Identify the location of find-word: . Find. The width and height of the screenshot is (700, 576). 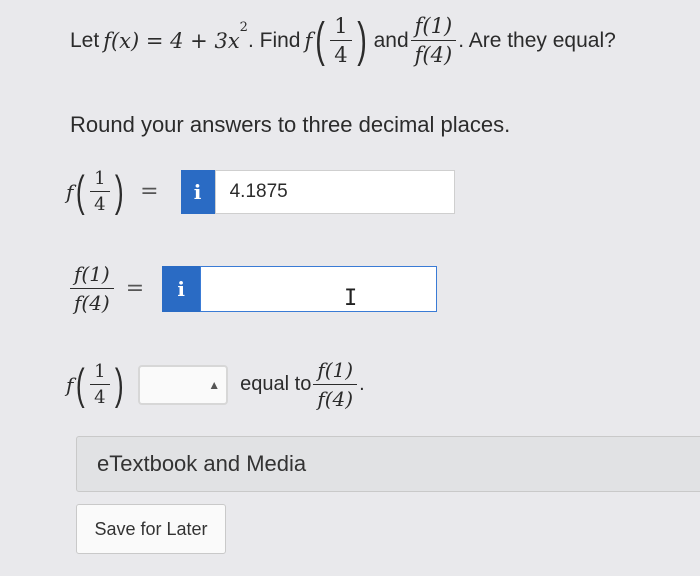
(274, 40).